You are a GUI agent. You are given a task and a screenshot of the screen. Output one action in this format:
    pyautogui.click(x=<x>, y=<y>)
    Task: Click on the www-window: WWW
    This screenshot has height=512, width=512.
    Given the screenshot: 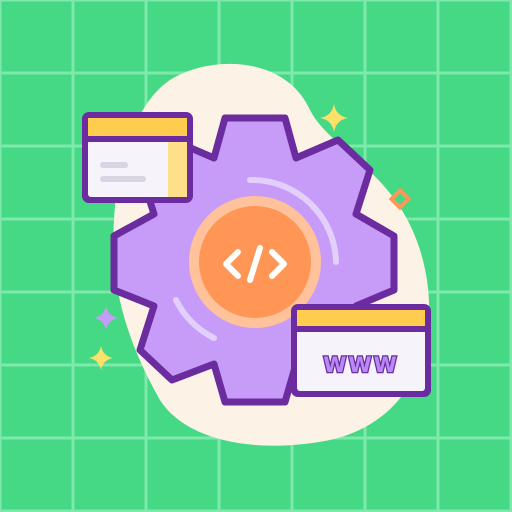 What is the action you would take?
    pyautogui.click(x=361, y=350)
    